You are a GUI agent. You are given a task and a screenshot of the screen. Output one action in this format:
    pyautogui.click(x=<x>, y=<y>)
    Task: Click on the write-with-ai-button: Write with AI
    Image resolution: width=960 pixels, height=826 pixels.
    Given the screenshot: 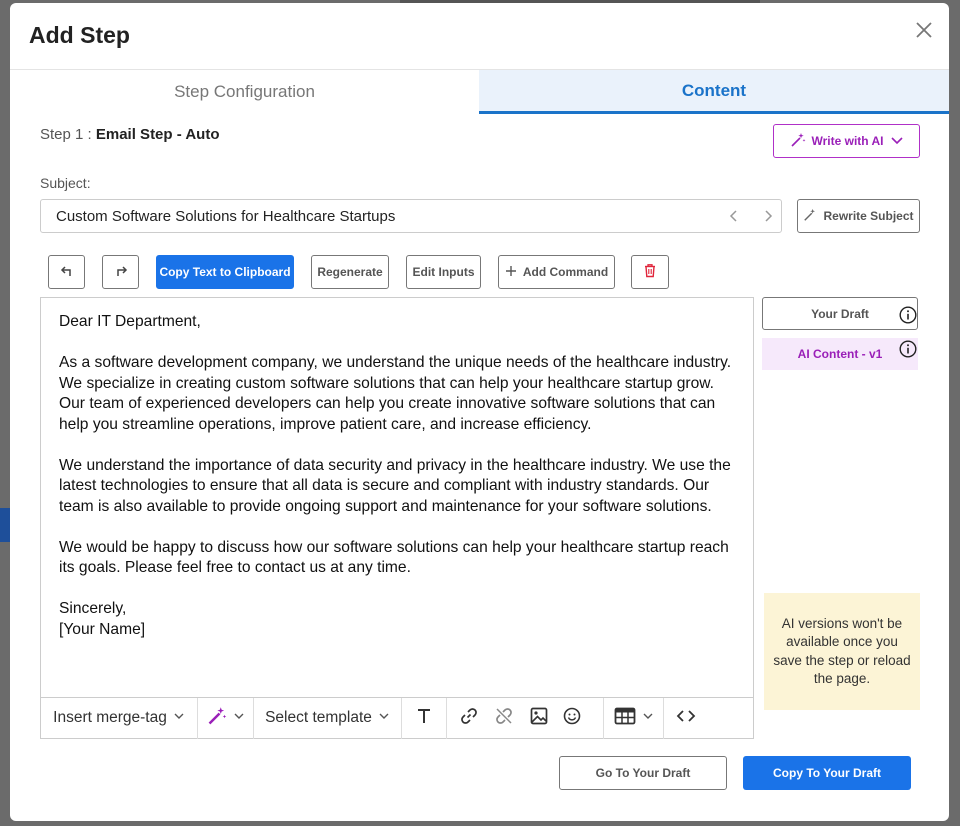 What is the action you would take?
    pyautogui.click(x=846, y=141)
    